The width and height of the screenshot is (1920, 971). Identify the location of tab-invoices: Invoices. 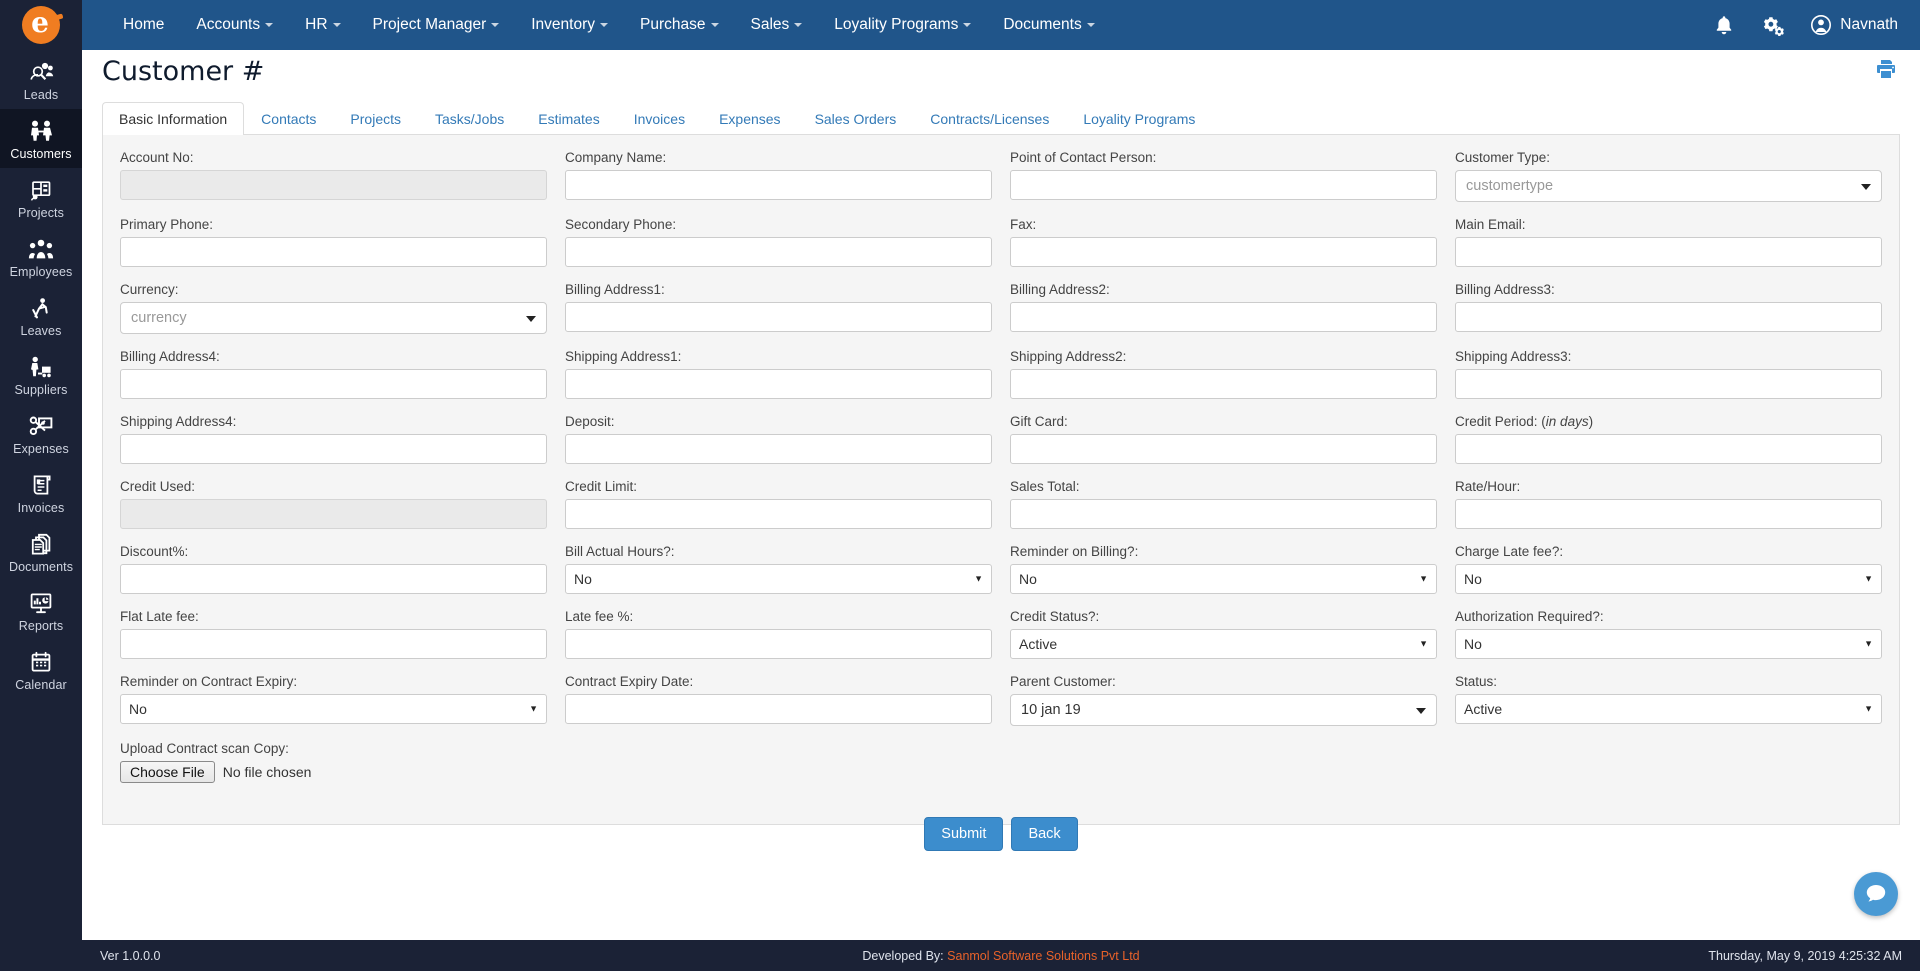
(659, 118).